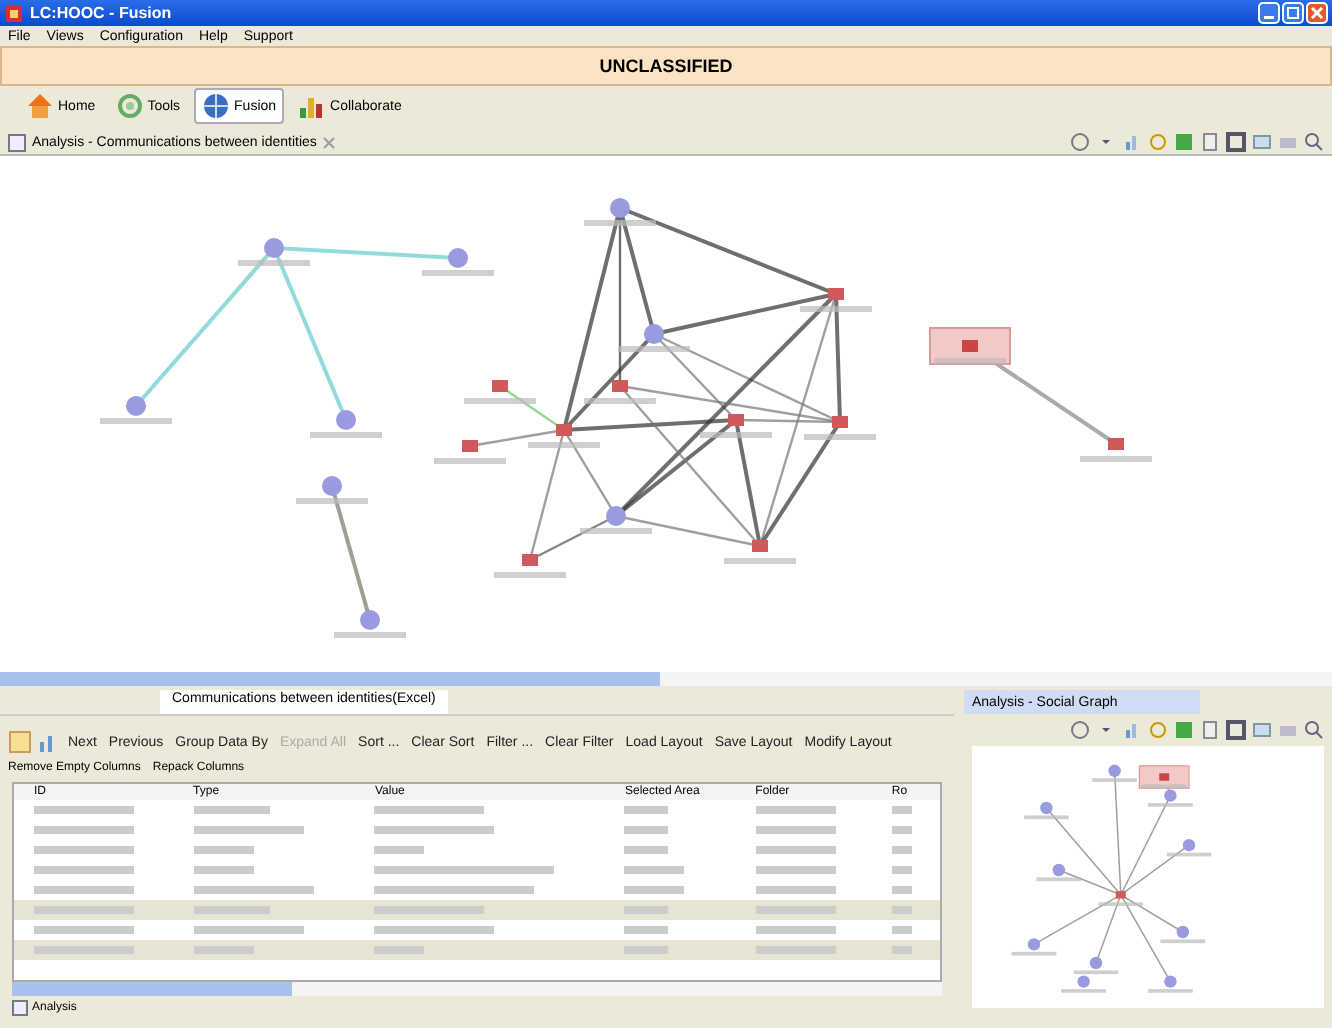  Describe the element at coordinates (102, 13) in the screenshot. I see `window-title: LC:HOOC - Fusion` at that location.